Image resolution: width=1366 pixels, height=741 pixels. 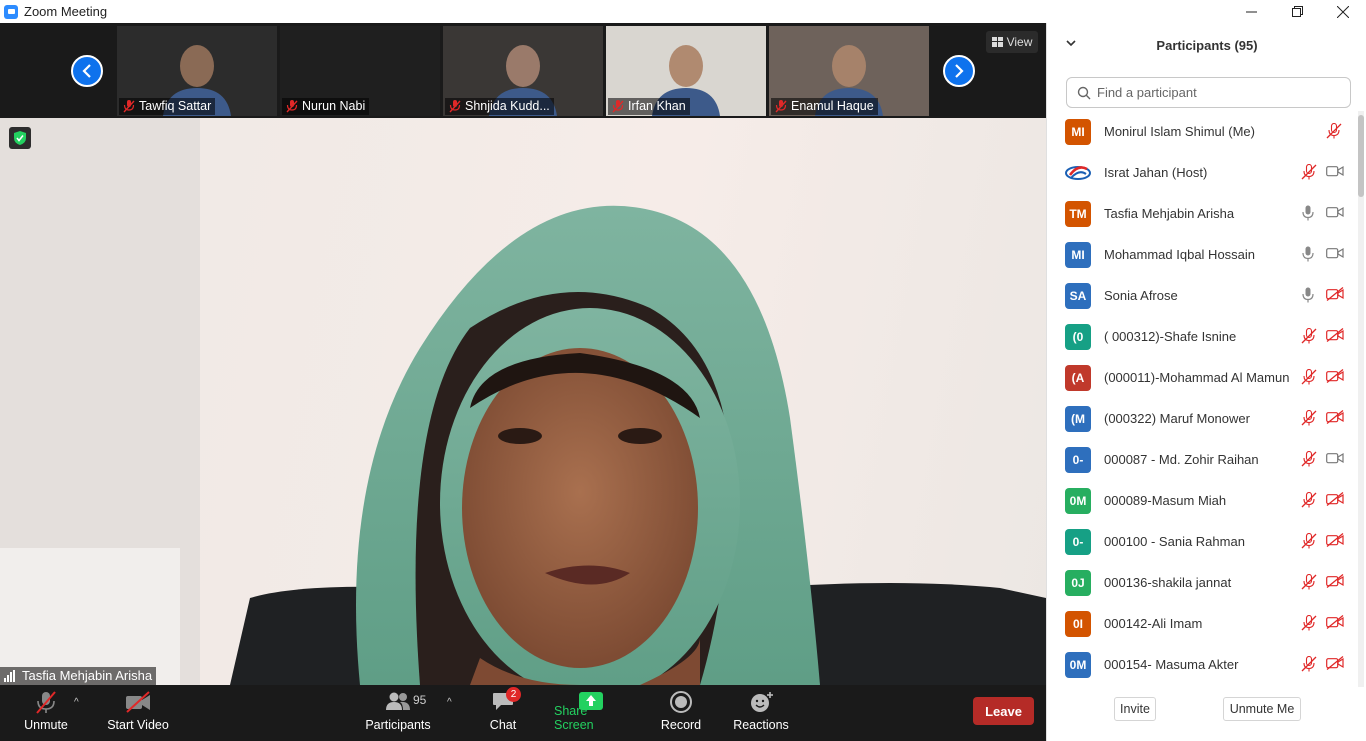 I want to click on participant-search-input, so click(x=1217, y=92).